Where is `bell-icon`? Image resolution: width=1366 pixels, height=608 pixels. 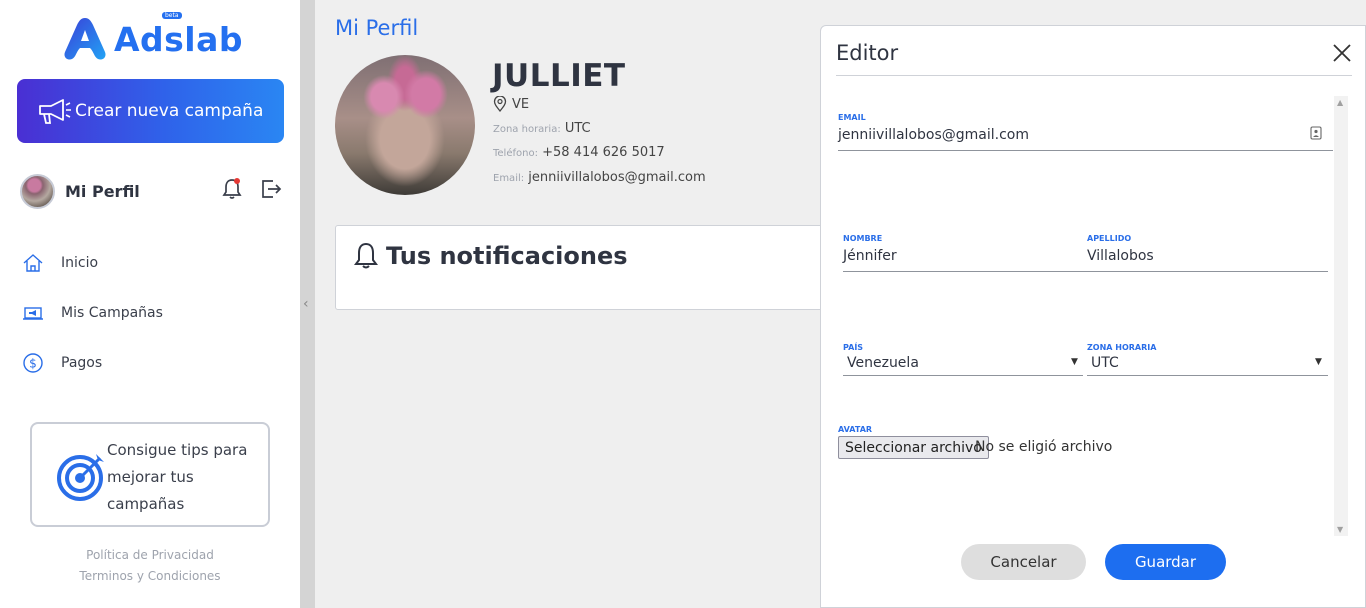 bell-icon is located at coordinates (366, 255).